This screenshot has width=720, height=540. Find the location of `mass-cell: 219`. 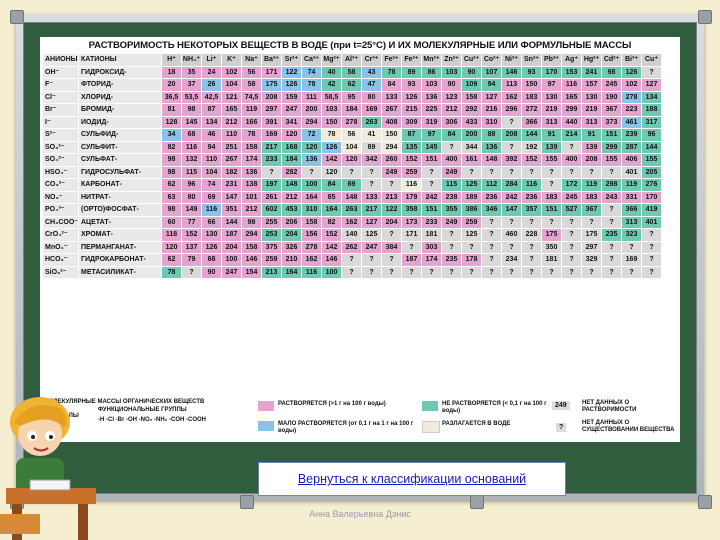

mass-cell: 219 is located at coordinates (551, 110).